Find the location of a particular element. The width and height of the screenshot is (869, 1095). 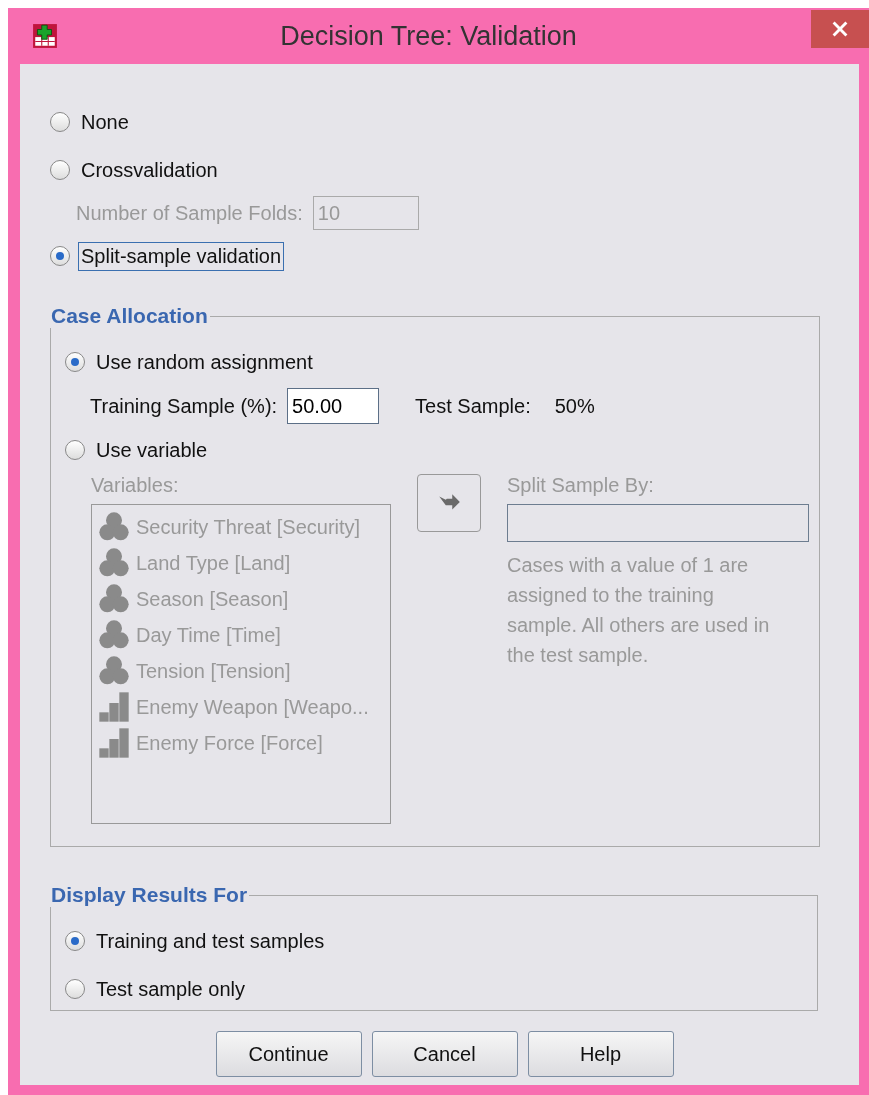

variable-name: Season [Season] is located at coordinates (212, 599).